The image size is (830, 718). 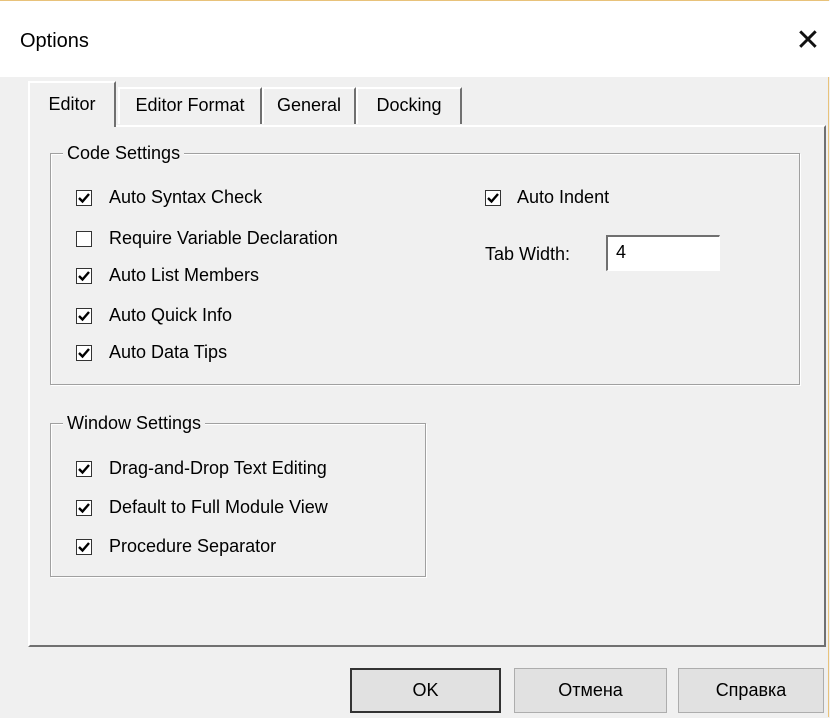 I want to click on require-variable-declaration-checkbox: Require Variable Declaration, so click(x=207, y=238).